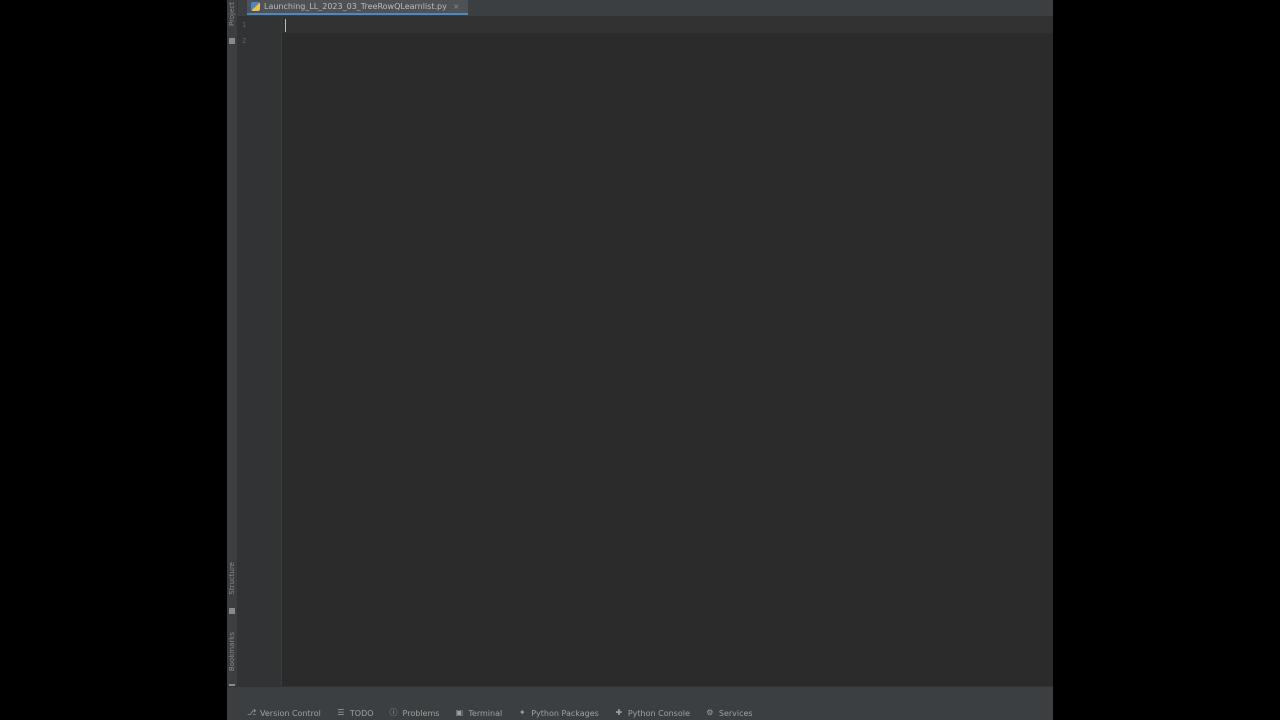 This screenshot has width=1280, height=720. Describe the element at coordinates (232, 352) in the screenshot. I see `left-tool-strip: Project Structure Bookmarks` at that location.